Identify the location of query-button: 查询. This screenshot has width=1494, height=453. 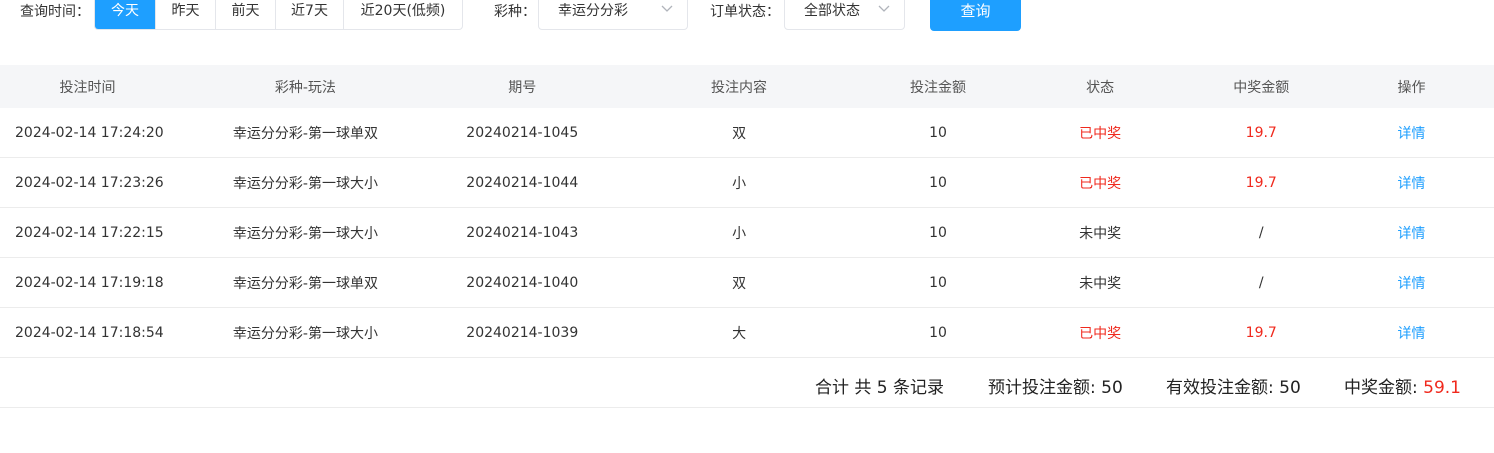
(975, 15).